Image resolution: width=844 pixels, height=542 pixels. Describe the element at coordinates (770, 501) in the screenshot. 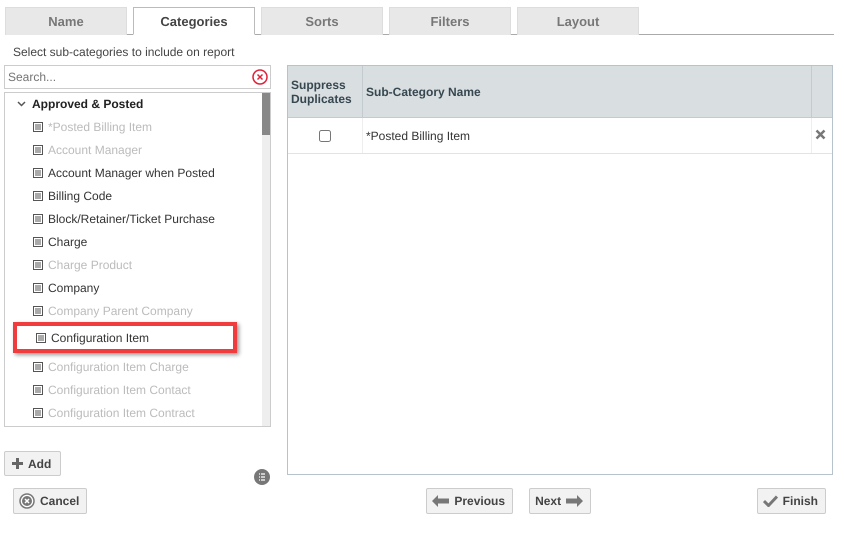

I see `check-icon` at that location.